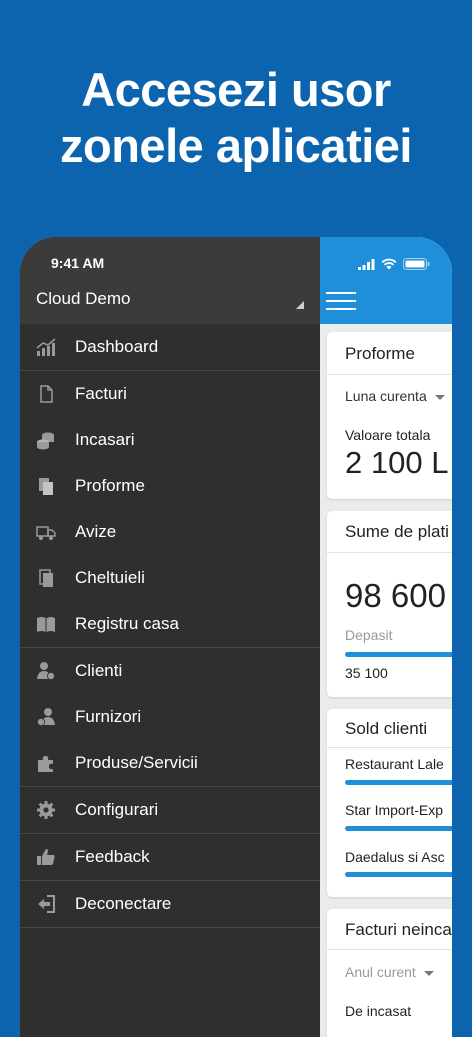 Image resolution: width=472 pixels, height=1037 pixels. I want to click on sidebar-item-label: Avize, so click(96, 531).